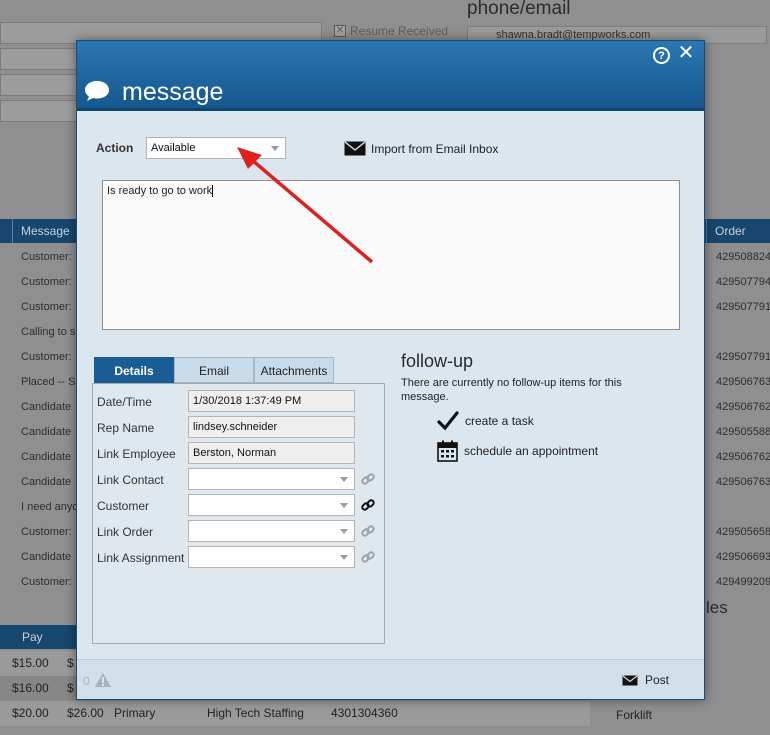 The height and width of the screenshot is (735, 770). Describe the element at coordinates (634, 715) in the screenshot. I see `bg-right-panel-item: Forklift` at that location.